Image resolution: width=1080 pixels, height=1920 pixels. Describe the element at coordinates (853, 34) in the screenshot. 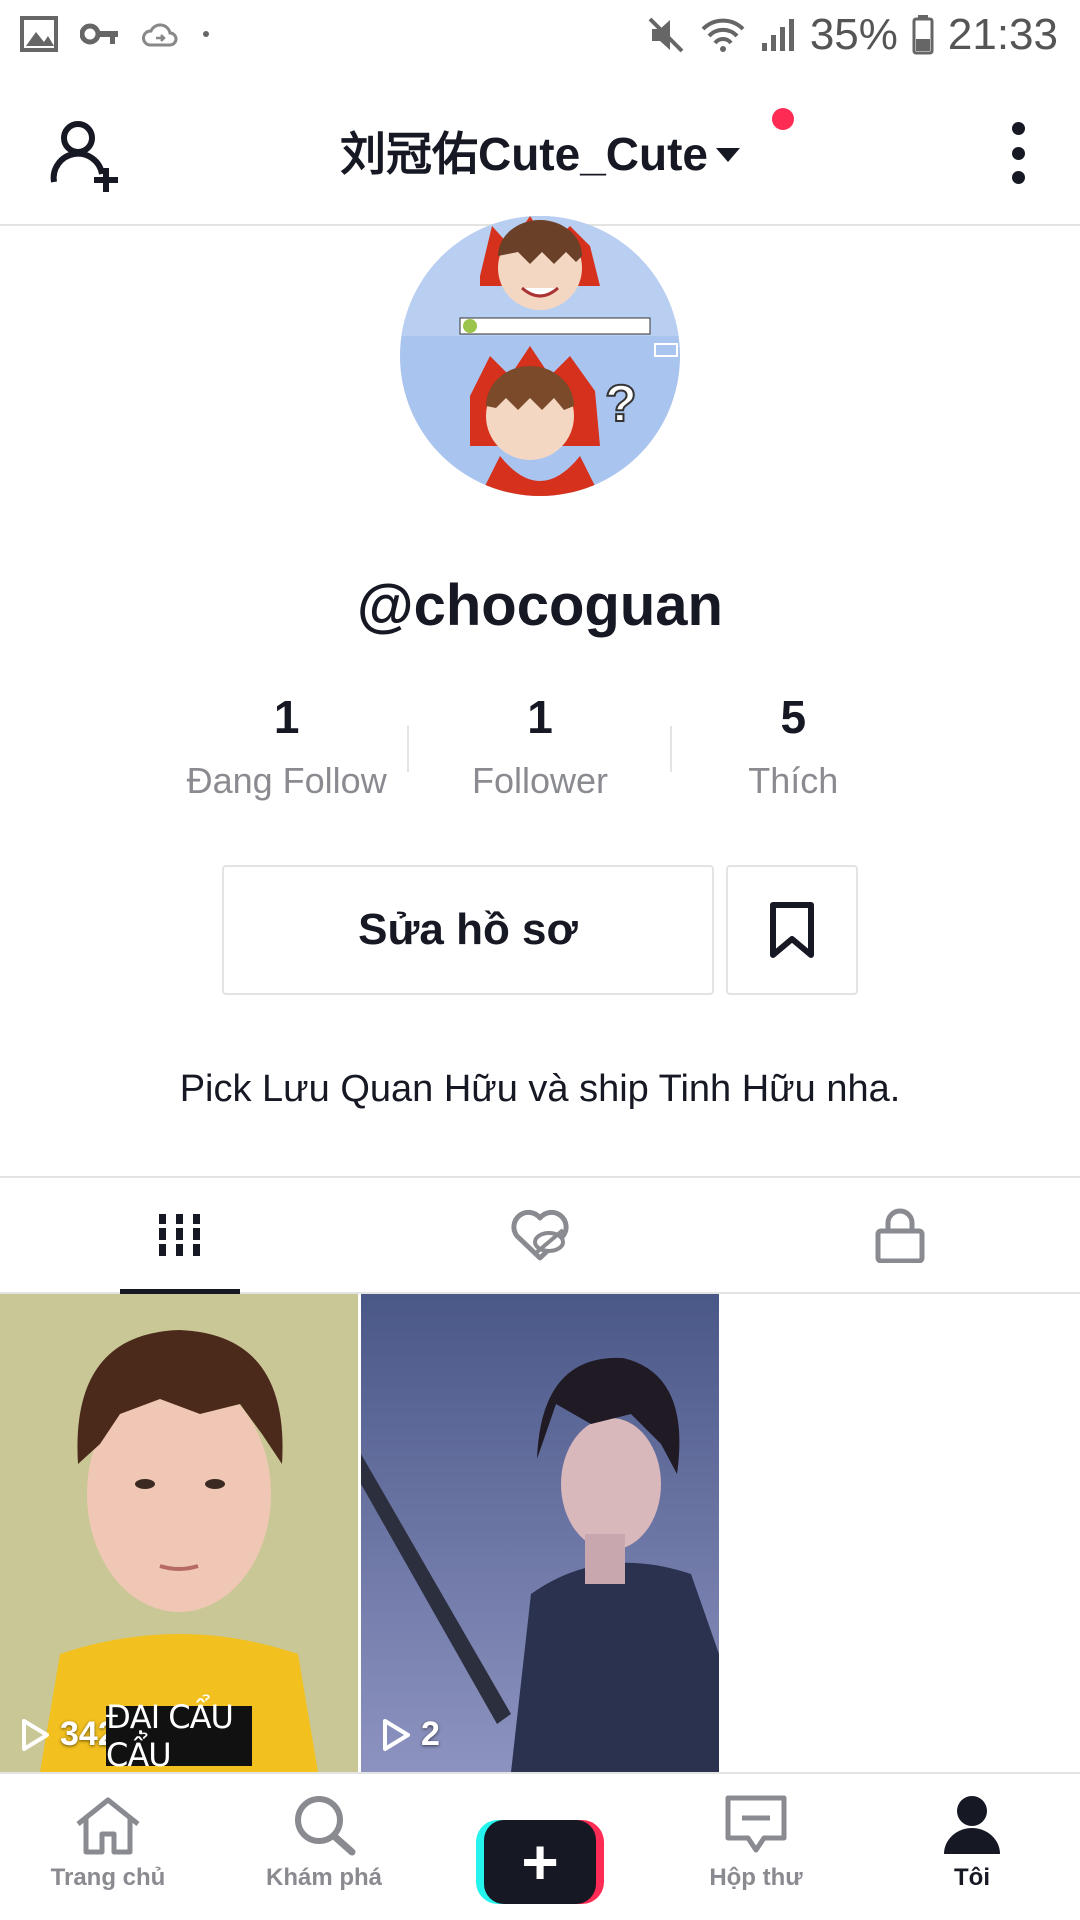

I see `battery-percent: 35%` at that location.